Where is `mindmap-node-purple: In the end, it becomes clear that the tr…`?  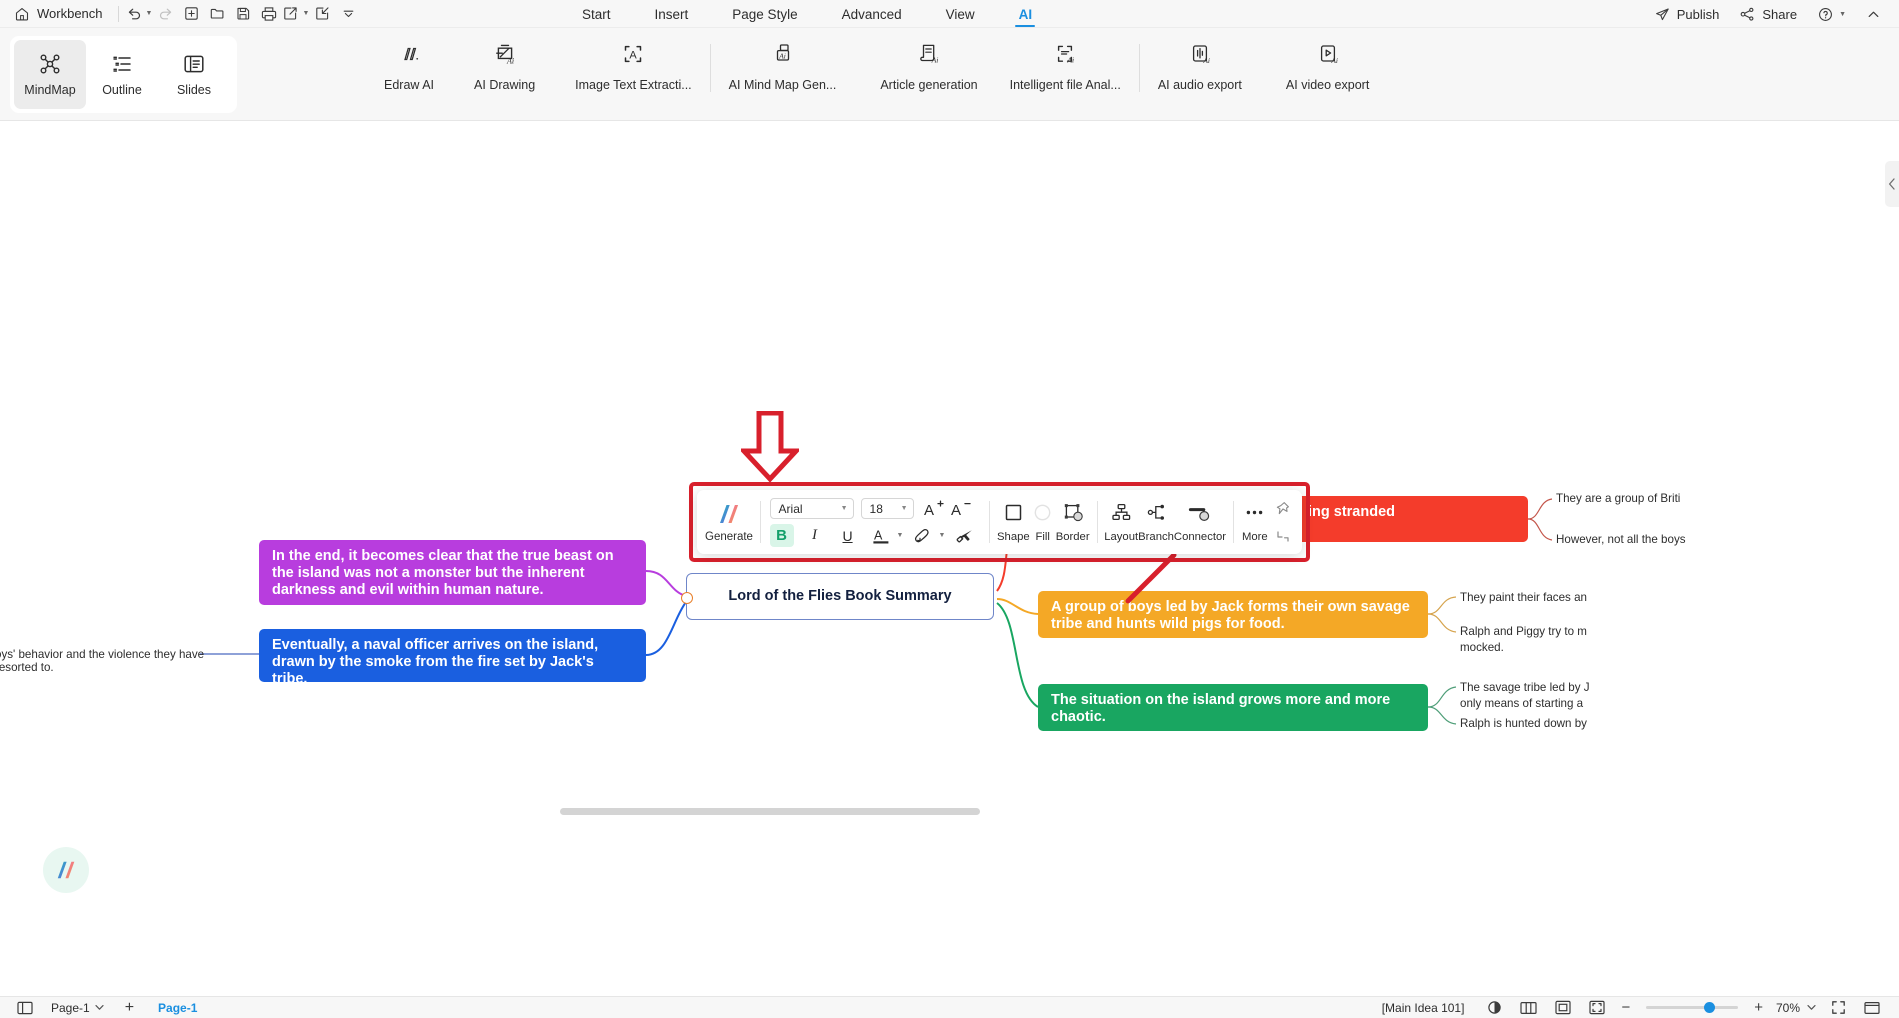 mindmap-node-purple: In the end, it becomes clear that the tr… is located at coordinates (452, 572).